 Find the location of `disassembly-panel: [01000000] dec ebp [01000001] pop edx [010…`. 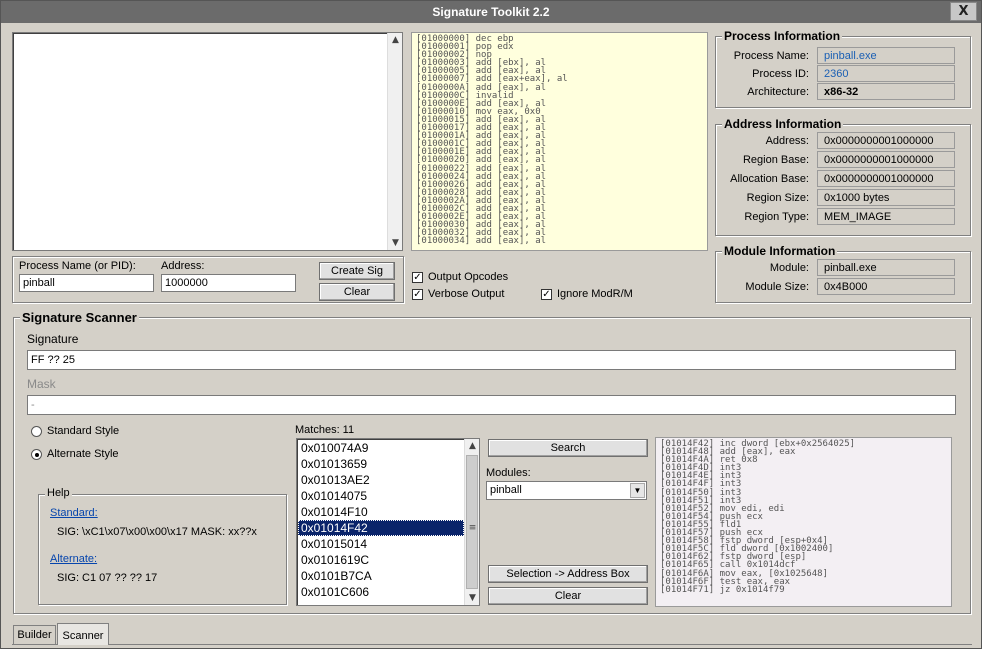

disassembly-panel: [01000000] dec ebp [01000001] pop edx [010… is located at coordinates (559, 141).